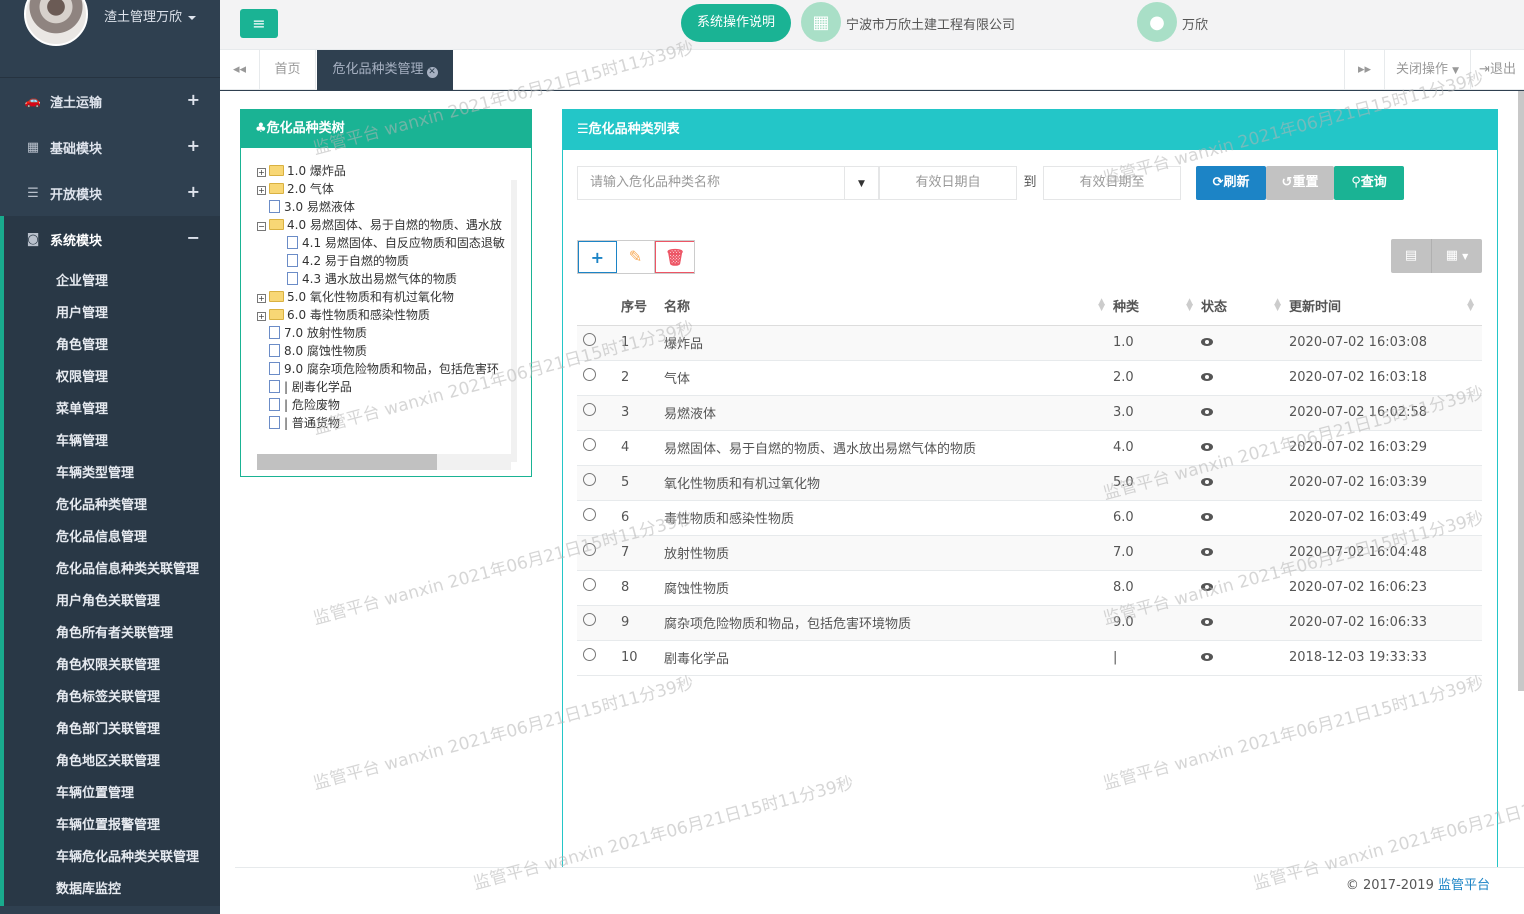  I want to click on tree-node: − 4.0 易燃固体、易于自燃的物质、遇水放, so click(386, 225).